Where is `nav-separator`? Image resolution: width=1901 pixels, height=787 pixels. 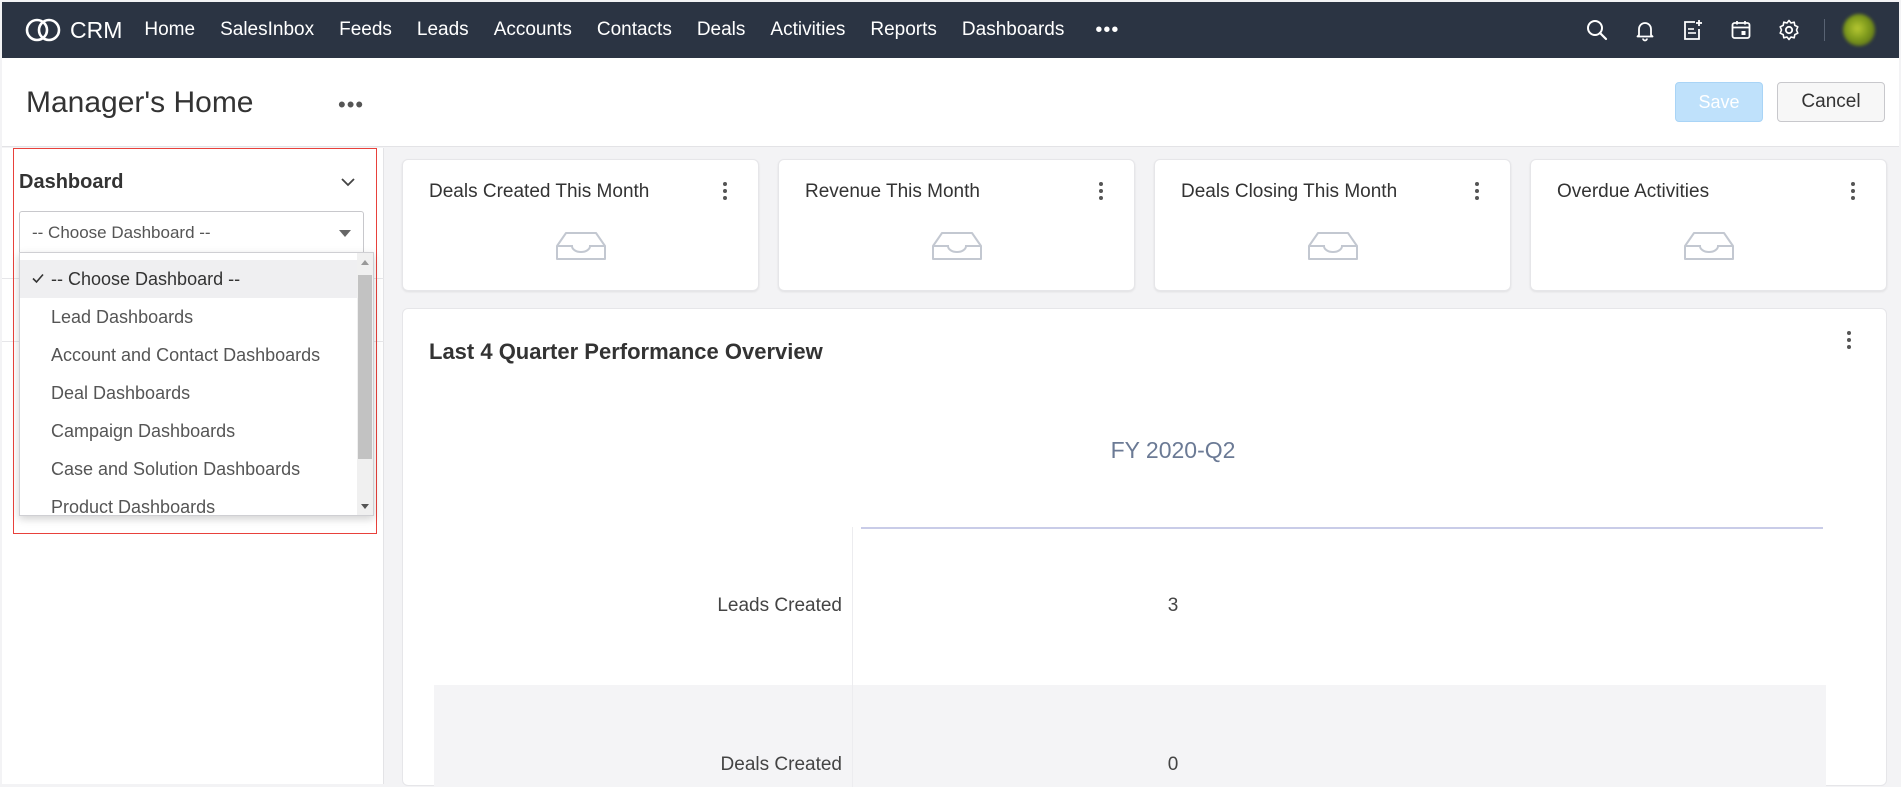
nav-separator is located at coordinates (1824, 30).